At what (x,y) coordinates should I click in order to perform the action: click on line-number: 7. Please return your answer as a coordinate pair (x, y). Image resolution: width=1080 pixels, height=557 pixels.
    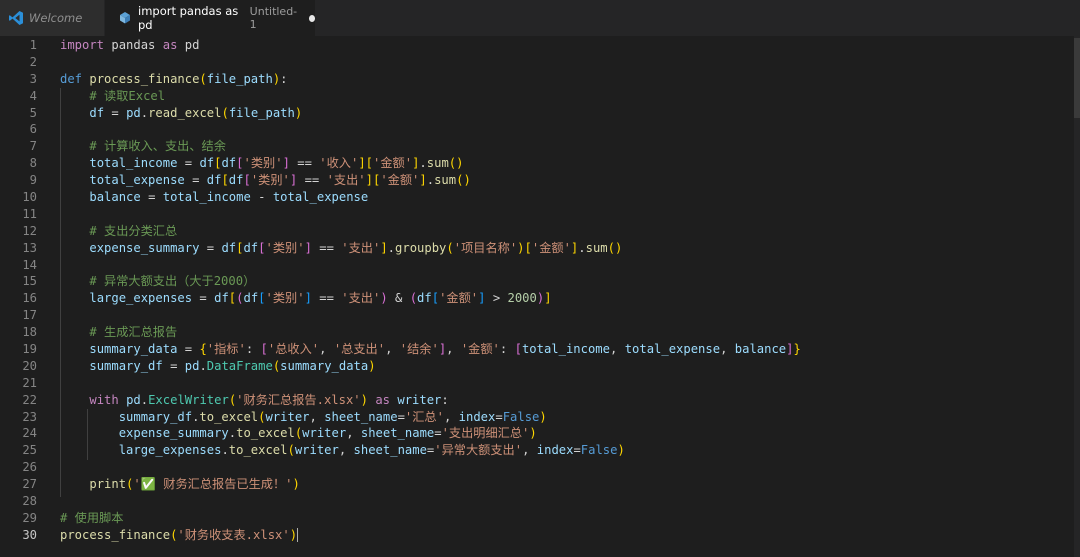
    Looking at the image, I should click on (33, 146).